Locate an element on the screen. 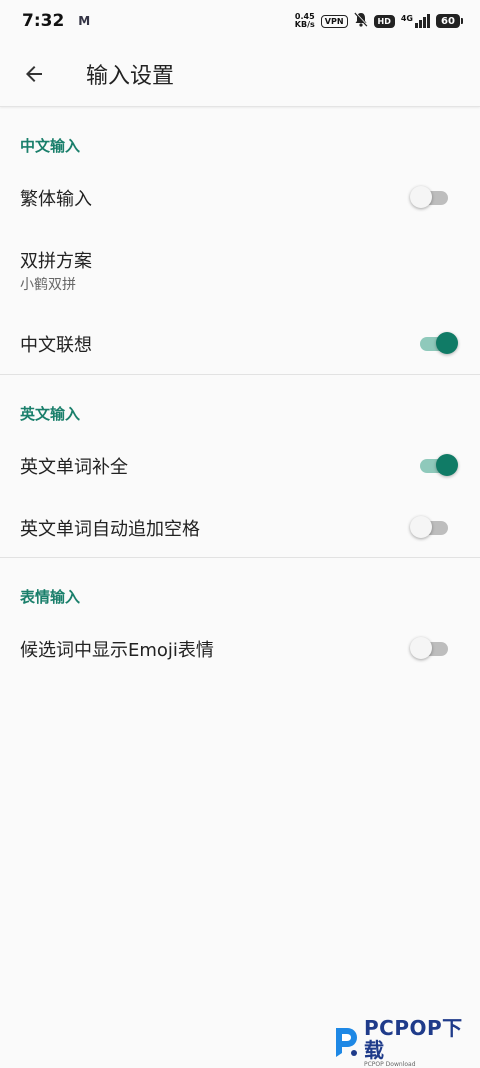 This screenshot has height=1068, width=480. arrow-left-icon is located at coordinates (34, 74).